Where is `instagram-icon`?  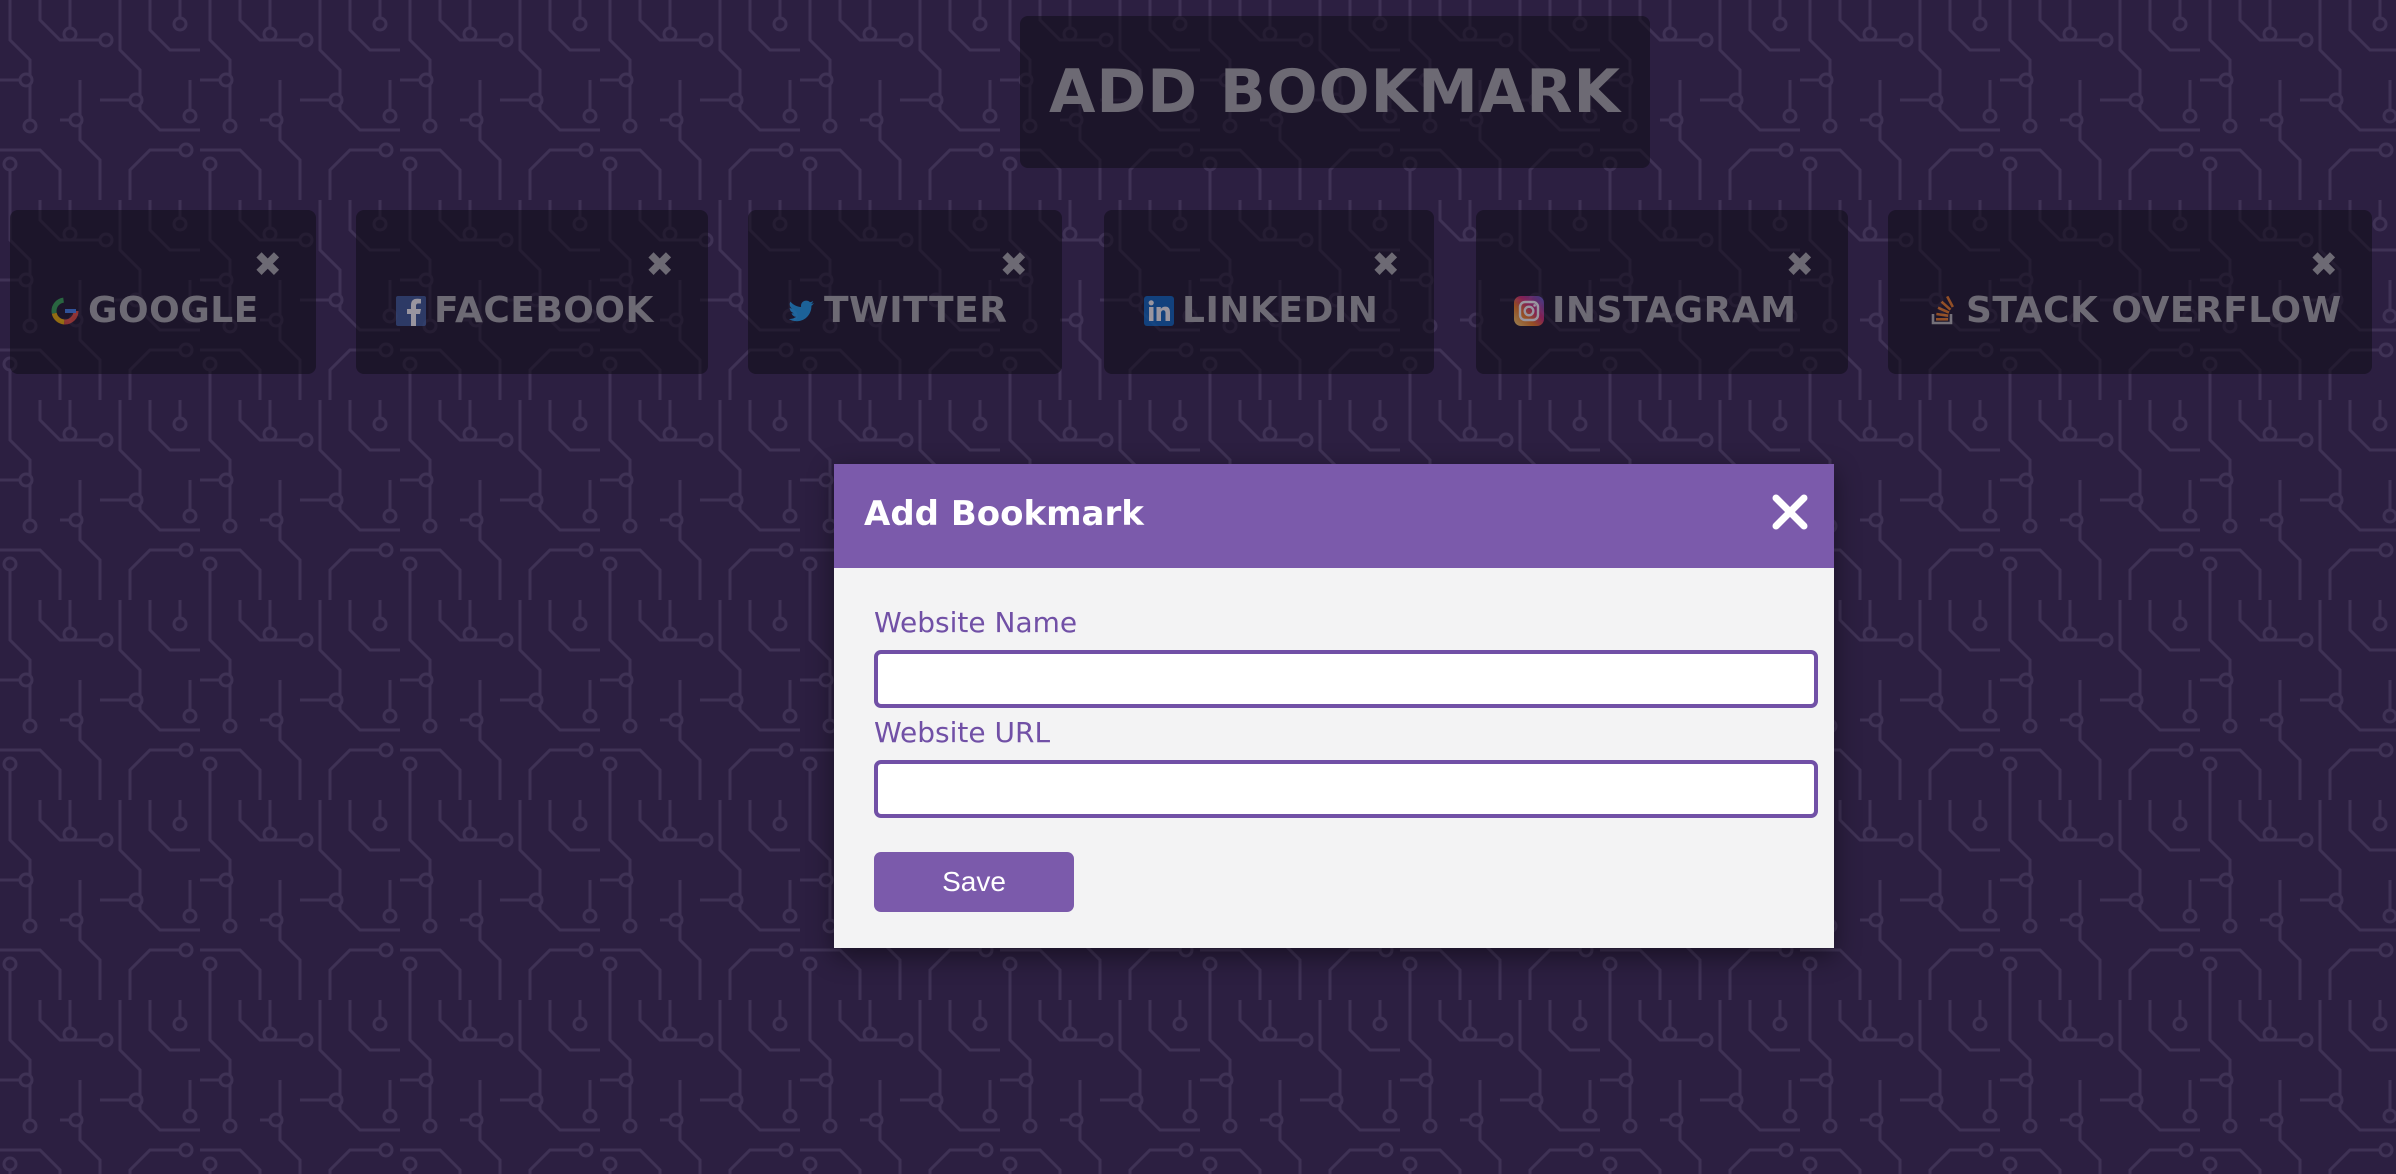 instagram-icon is located at coordinates (1529, 310).